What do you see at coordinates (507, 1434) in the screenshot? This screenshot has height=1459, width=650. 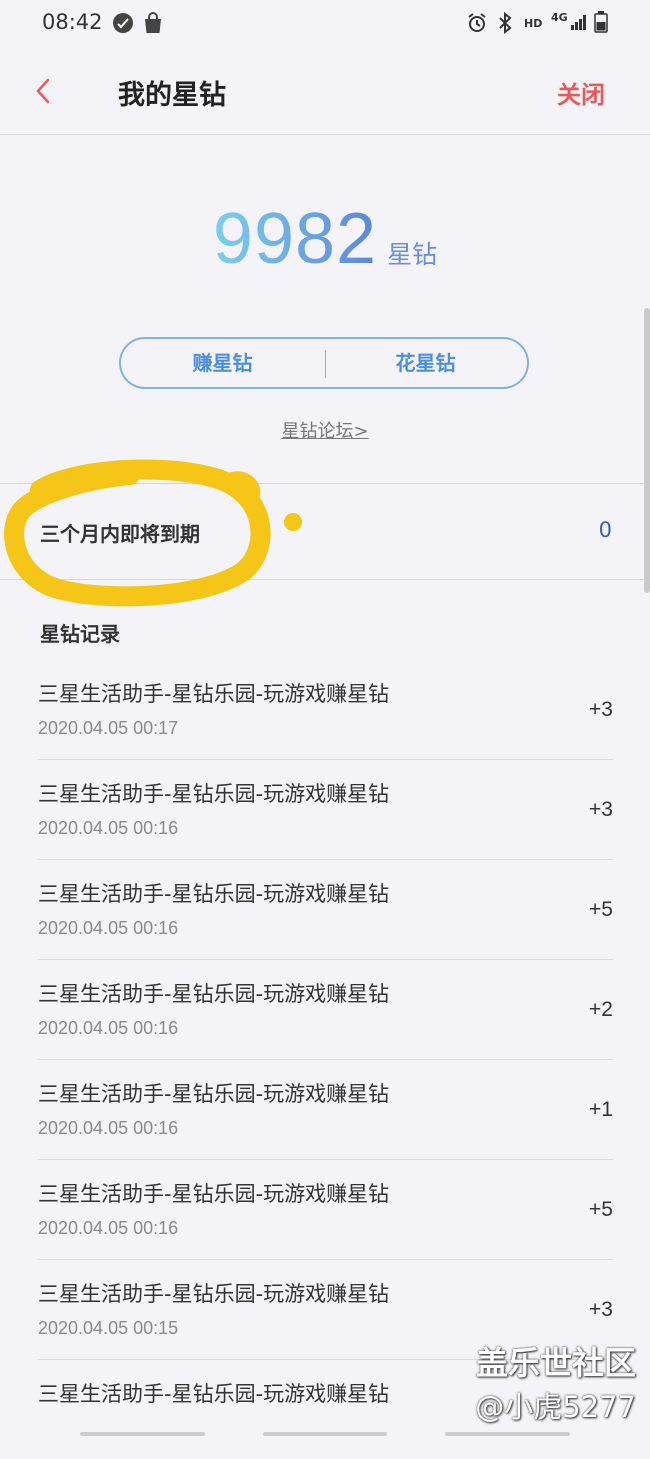 I see `nav-back` at bounding box center [507, 1434].